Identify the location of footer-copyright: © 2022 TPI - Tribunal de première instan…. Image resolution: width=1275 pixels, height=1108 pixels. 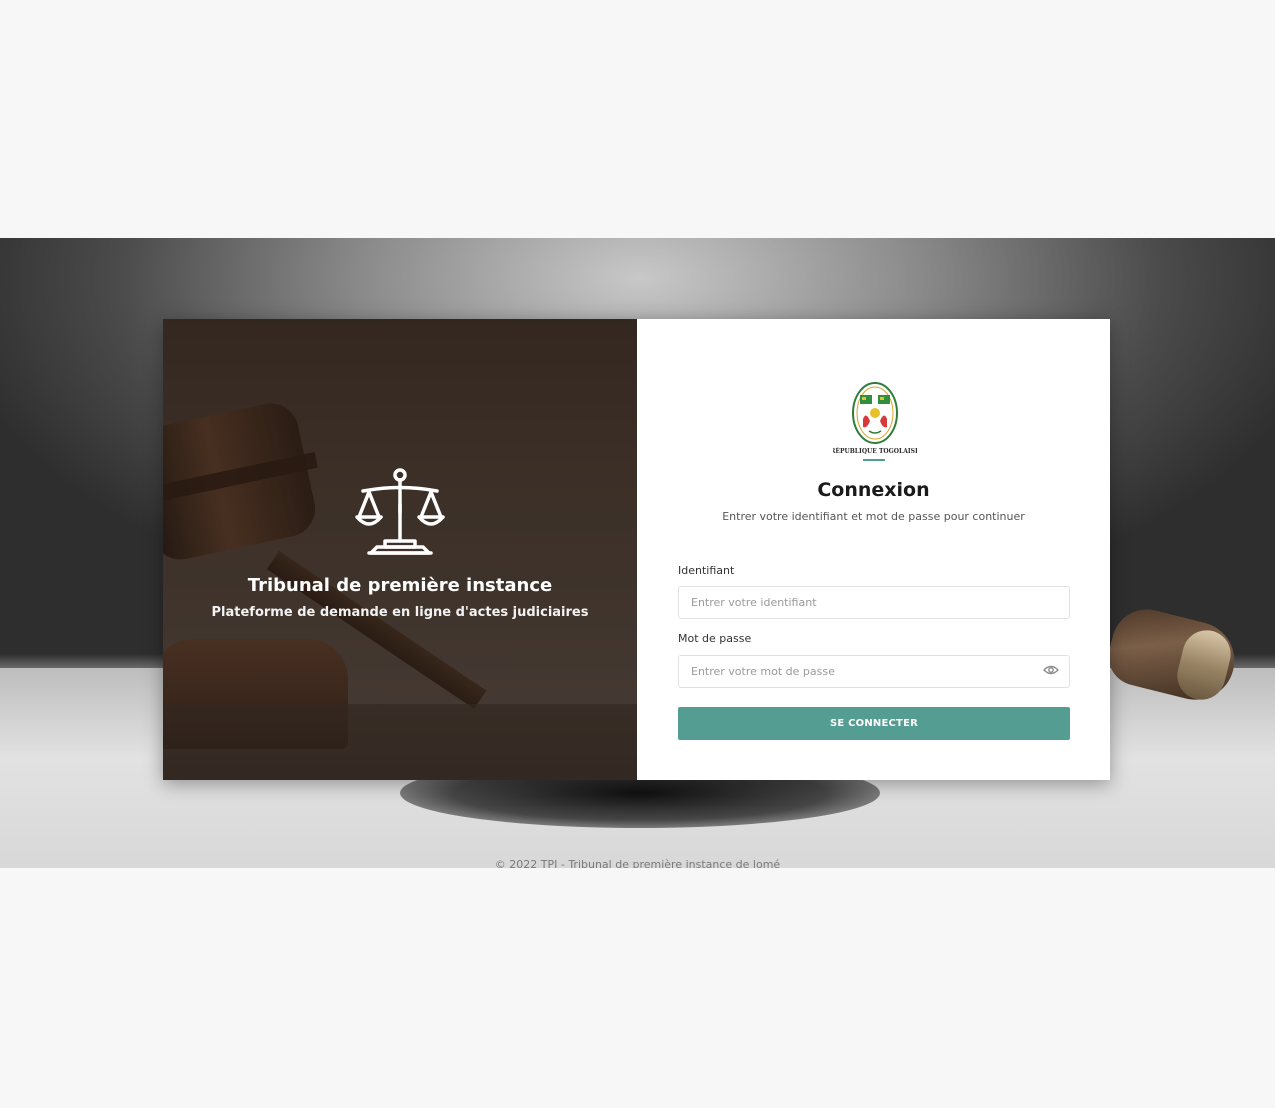
(637, 863).